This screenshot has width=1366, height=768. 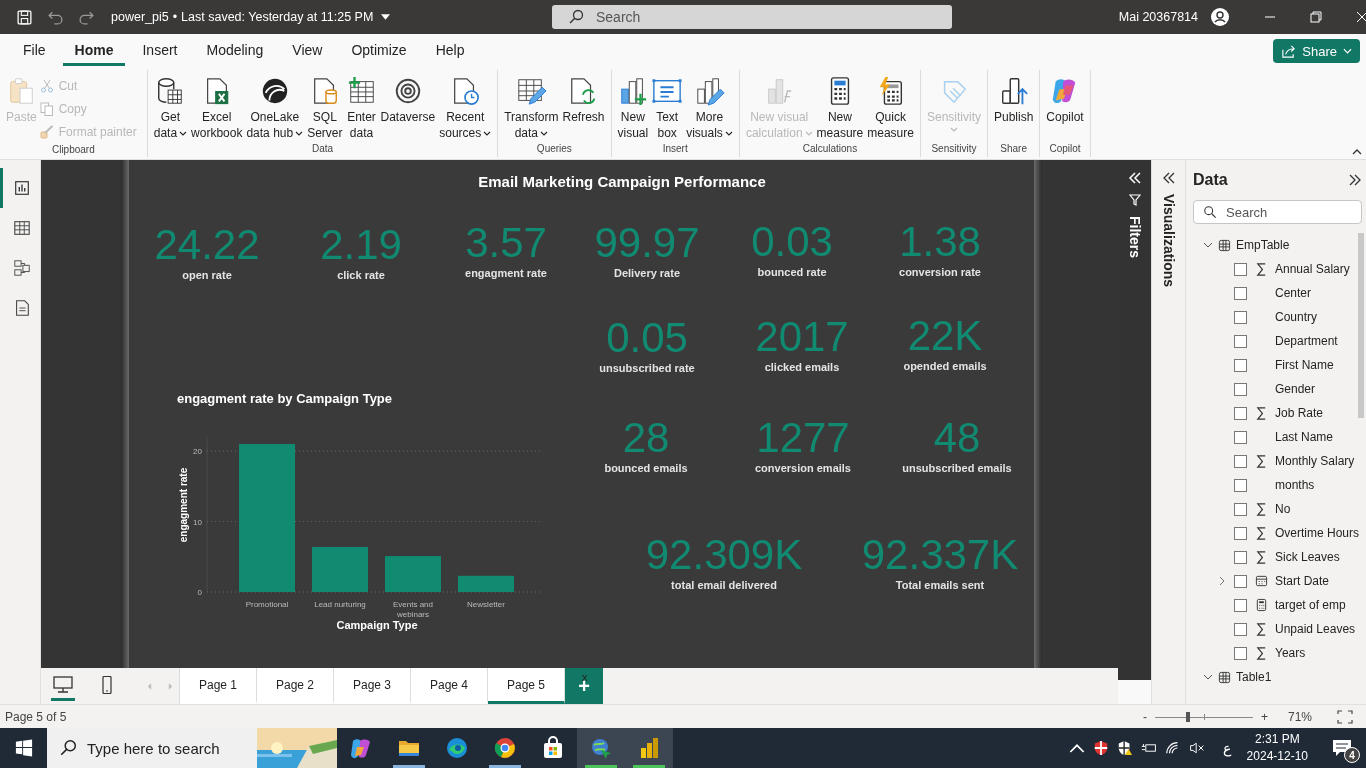 What do you see at coordinates (1220, 17) in the screenshot?
I see `avatar-icon` at bounding box center [1220, 17].